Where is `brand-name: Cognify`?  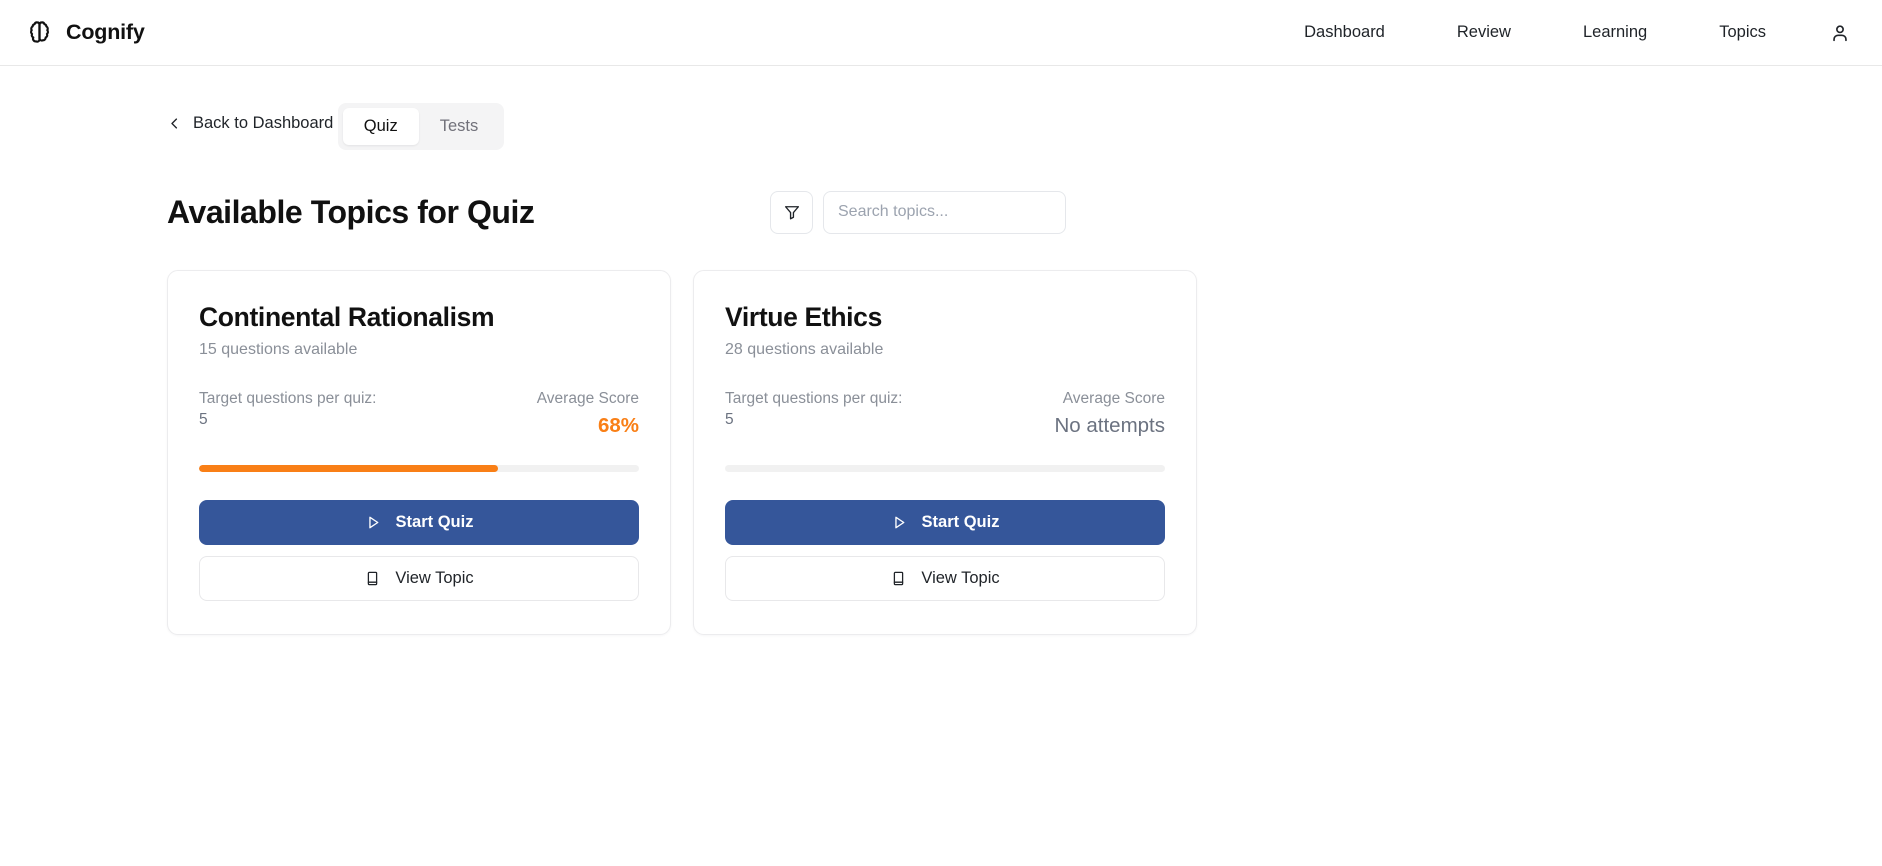
brand-name: Cognify is located at coordinates (105, 32).